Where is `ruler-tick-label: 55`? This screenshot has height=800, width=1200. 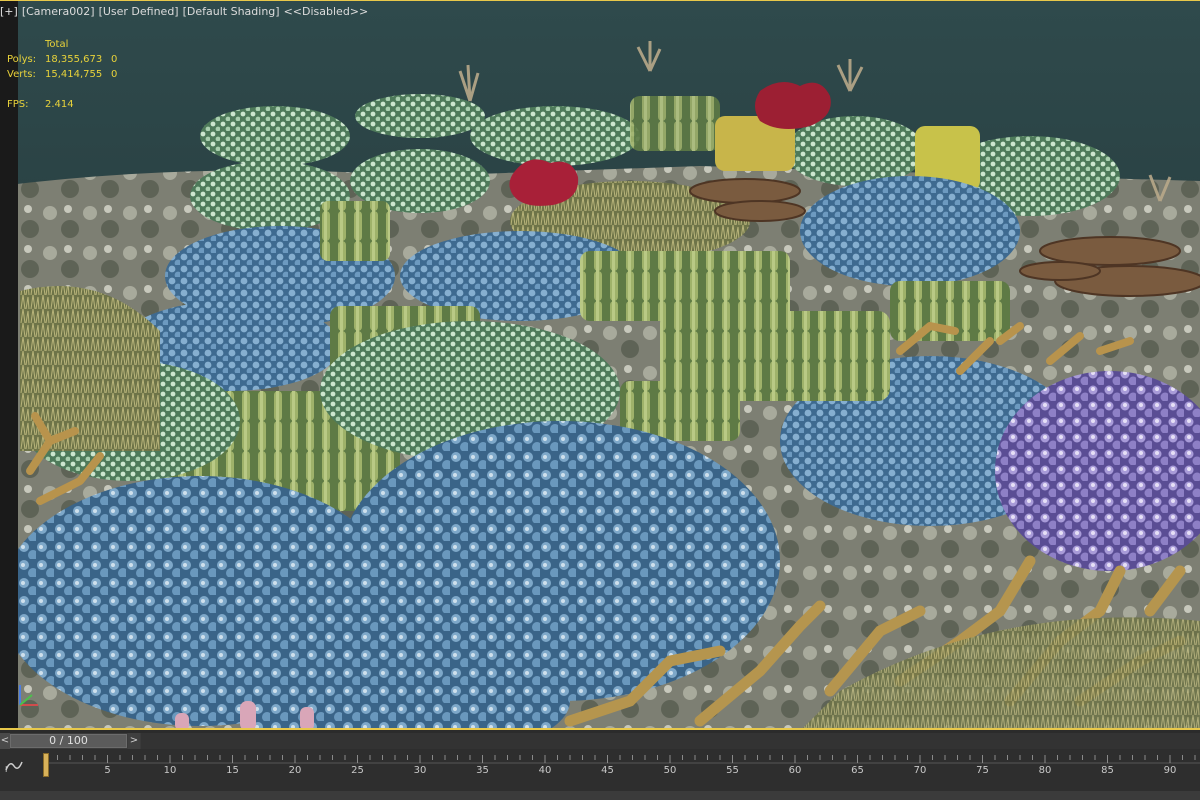 ruler-tick-label: 55 is located at coordinates (732, 770).